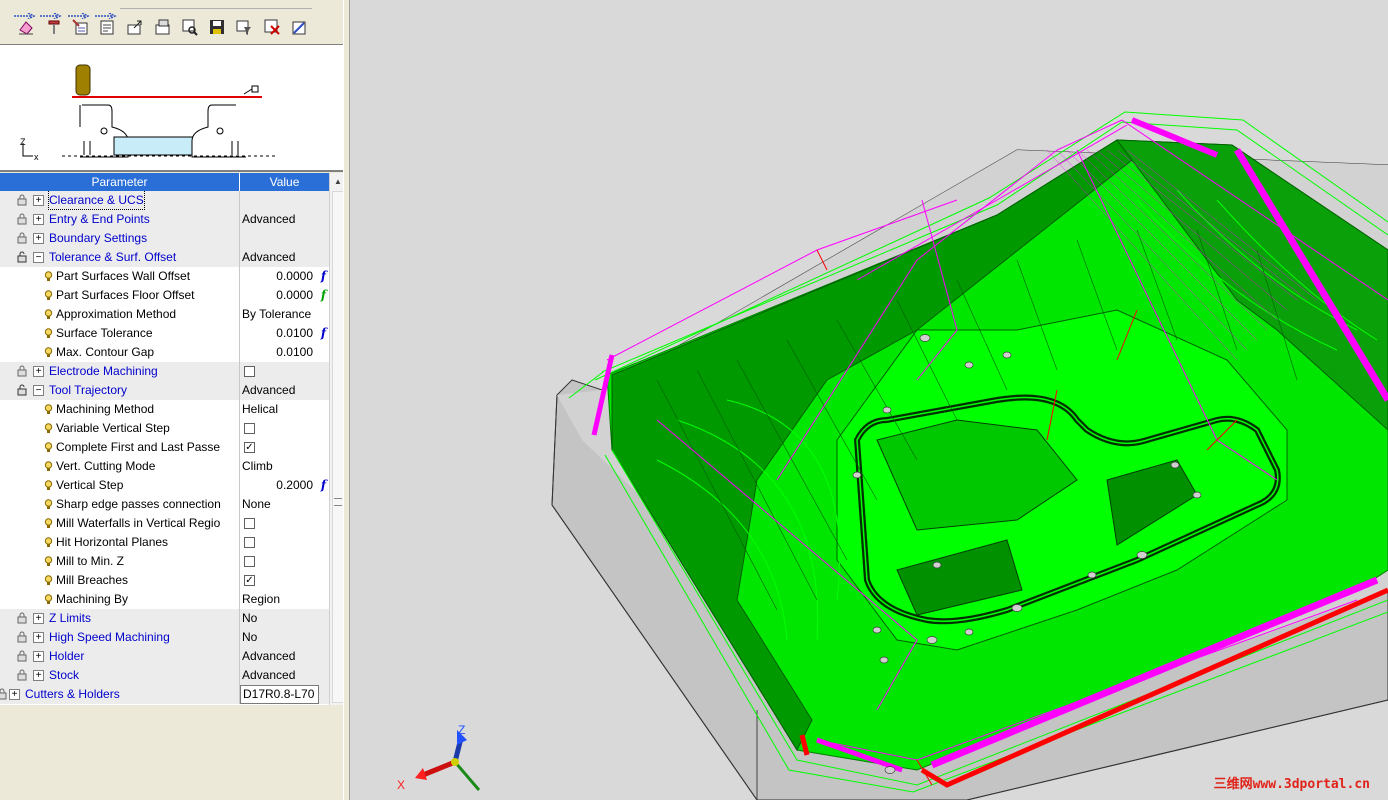  Describe the element at coordinates (249, 523) in the screenshot. I see `mill-waterfalls-checkbox` at that location.